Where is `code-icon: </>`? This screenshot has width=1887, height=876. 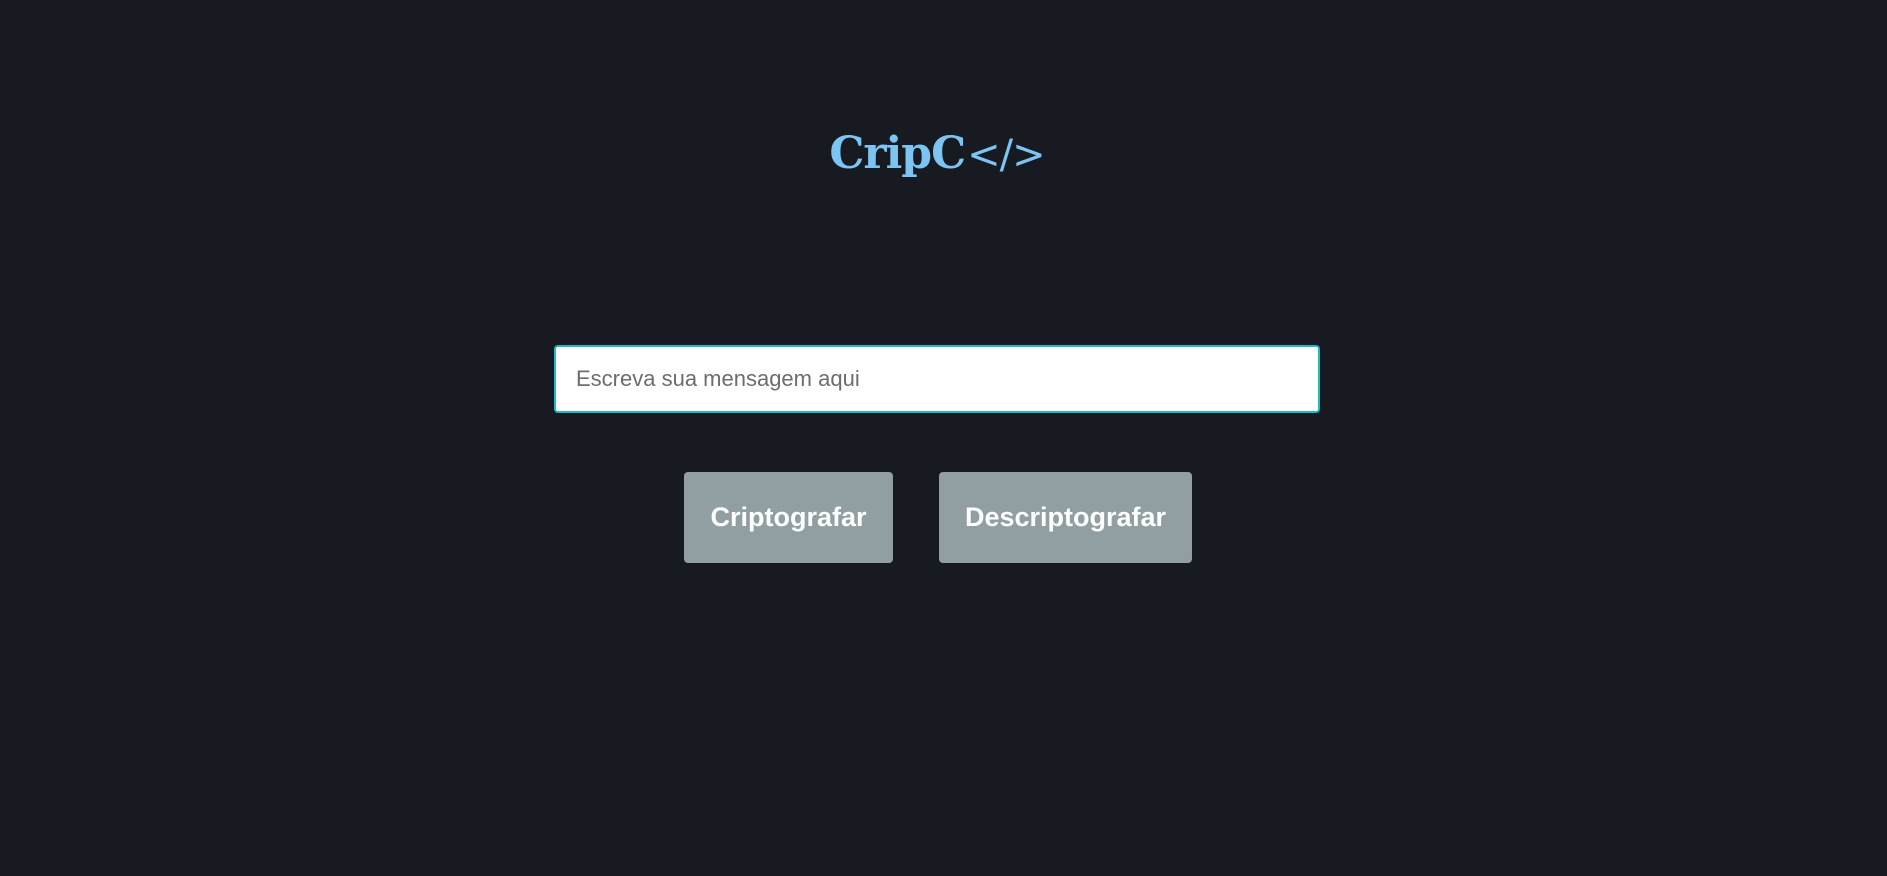
code-icon: </> is located at coordinates (1006, 155).